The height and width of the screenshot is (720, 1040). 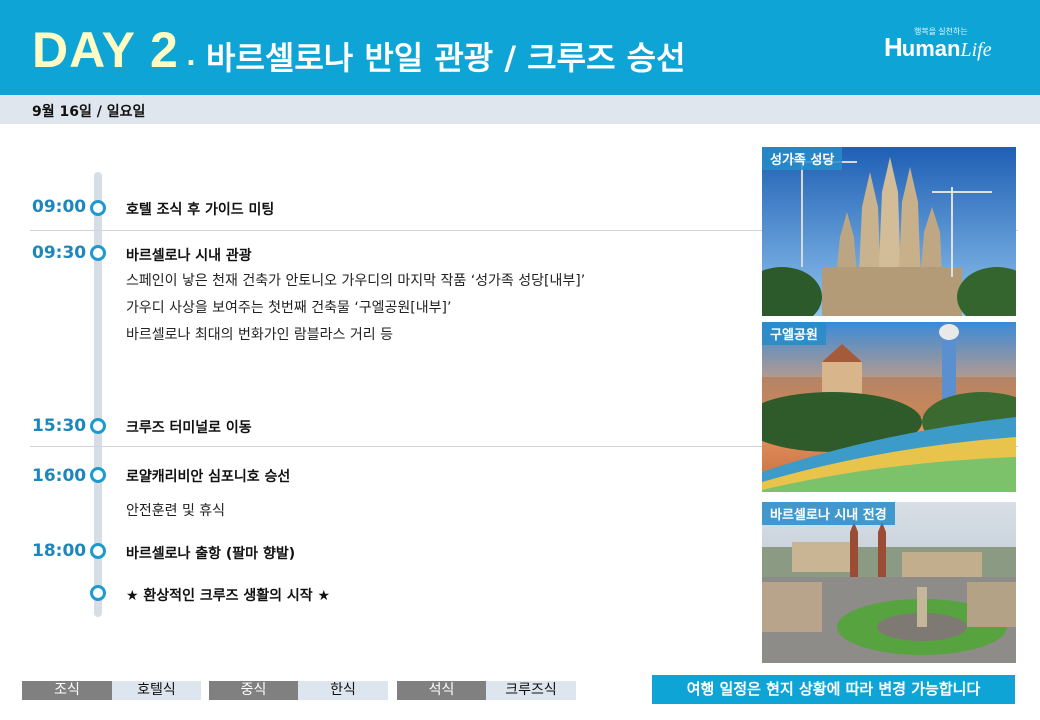 I want to click on logo-h: H, so click(x=893, y=47).